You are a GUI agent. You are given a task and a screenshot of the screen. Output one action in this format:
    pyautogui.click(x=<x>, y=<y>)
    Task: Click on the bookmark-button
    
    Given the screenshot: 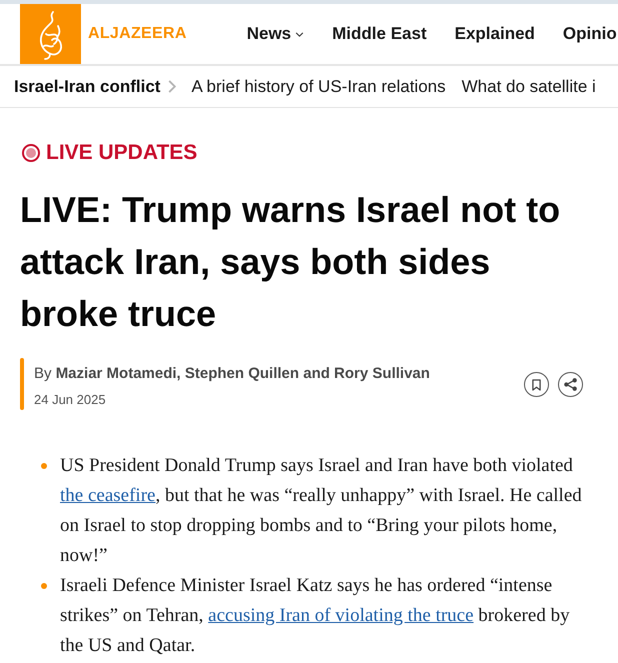 What is the action you would take?
    pyautogui.click(x=536, y=384)
    